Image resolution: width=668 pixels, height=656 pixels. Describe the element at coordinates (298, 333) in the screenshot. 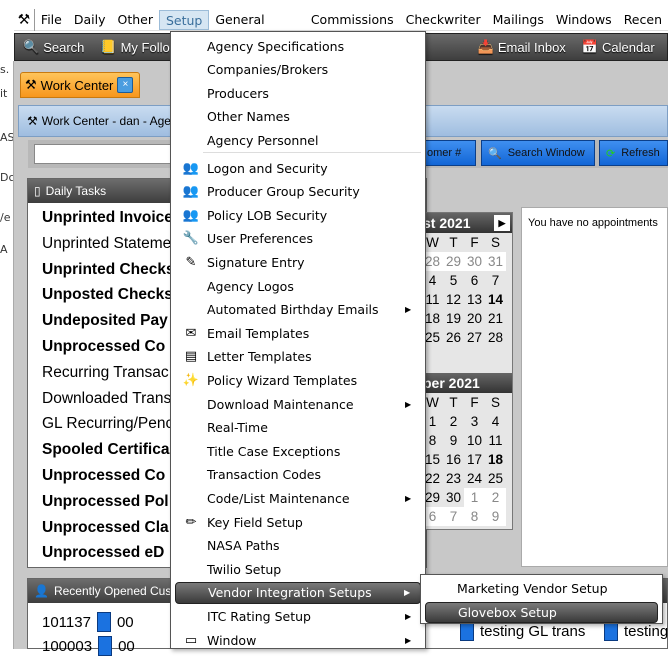

I see `menu-item-email-templates: ✉ Email Templates` at that location.